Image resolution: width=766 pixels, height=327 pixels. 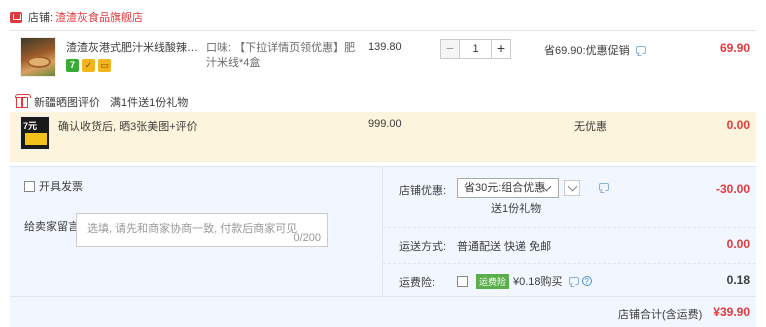 I want to click on gift-tag: 新疆晒图评价, so click(x=67, y=103).